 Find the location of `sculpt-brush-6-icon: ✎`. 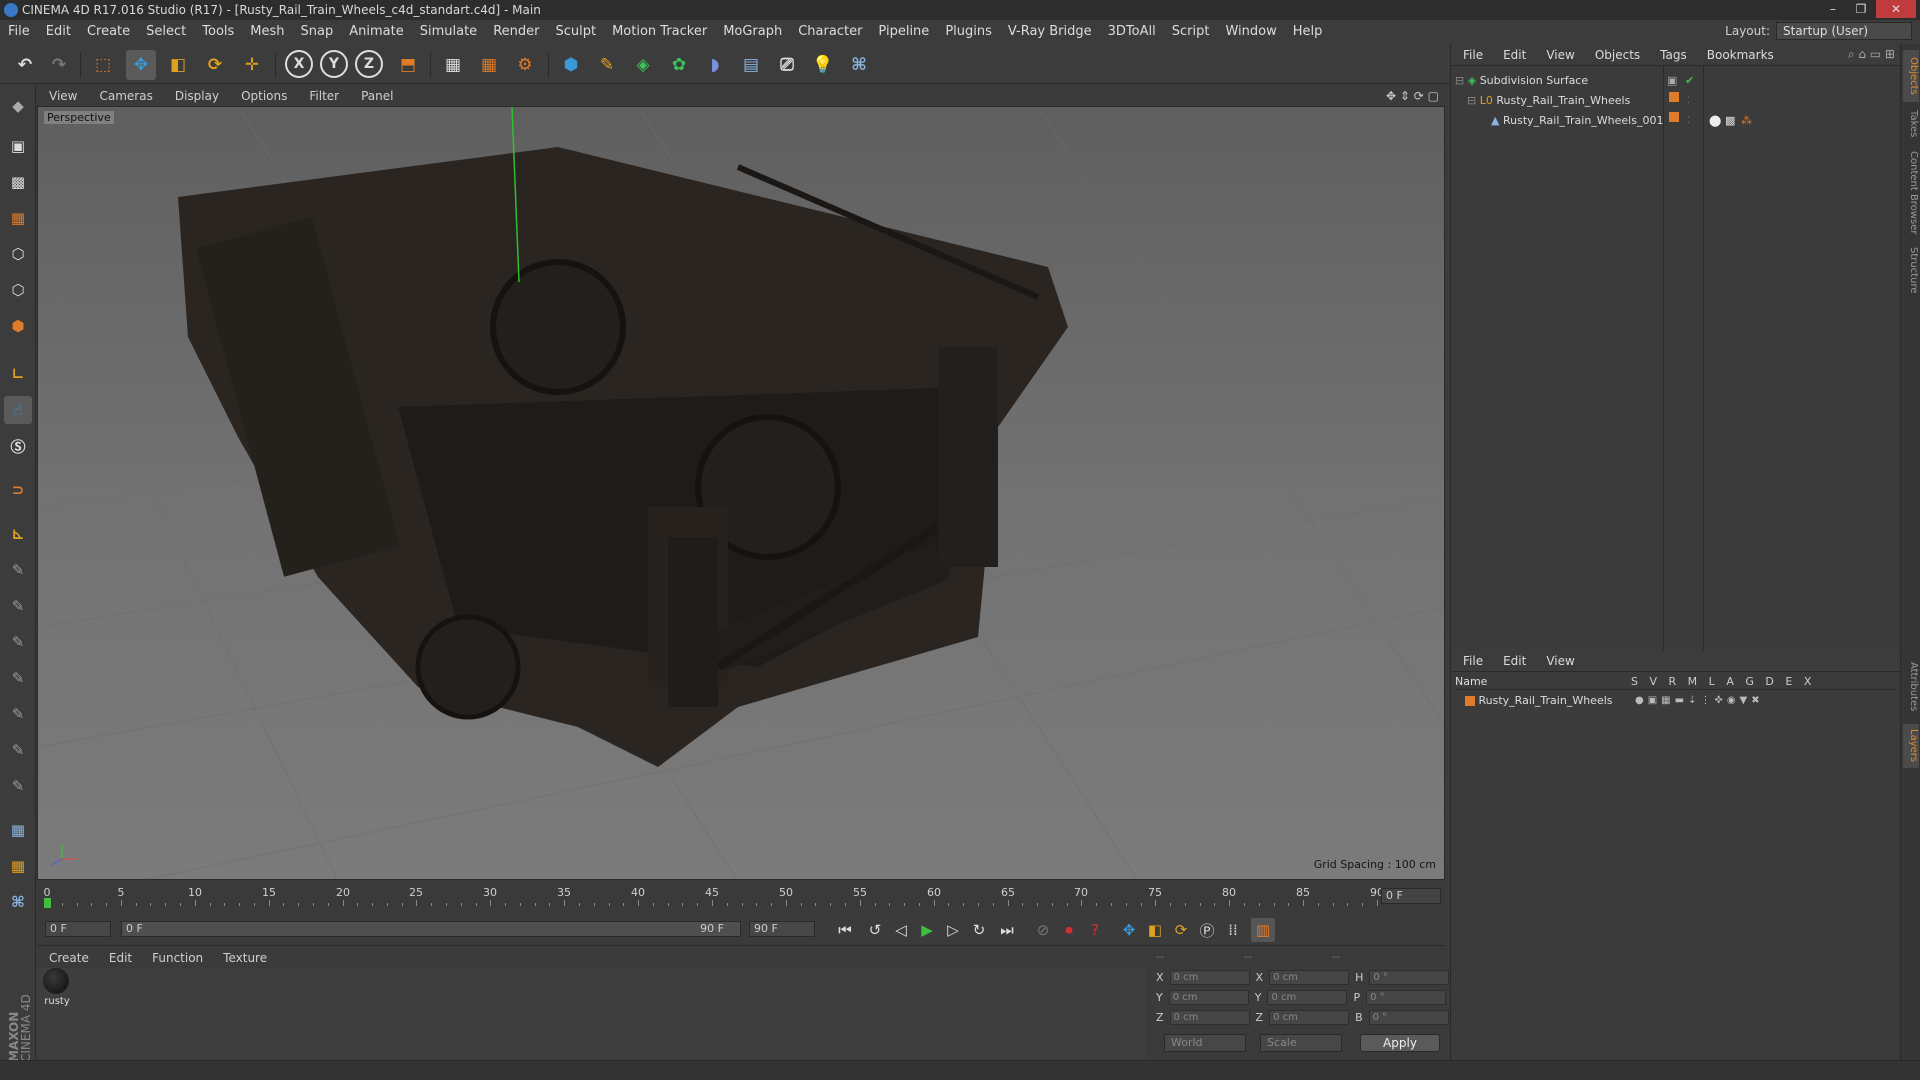

sculpt-brush-6-icon: ✎ is located at coordinates (18, 750).